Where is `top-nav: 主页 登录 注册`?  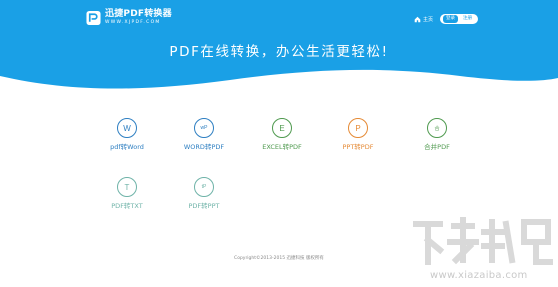 top-nav: 主页 登录 注册 is located at coordinates (446, 19).